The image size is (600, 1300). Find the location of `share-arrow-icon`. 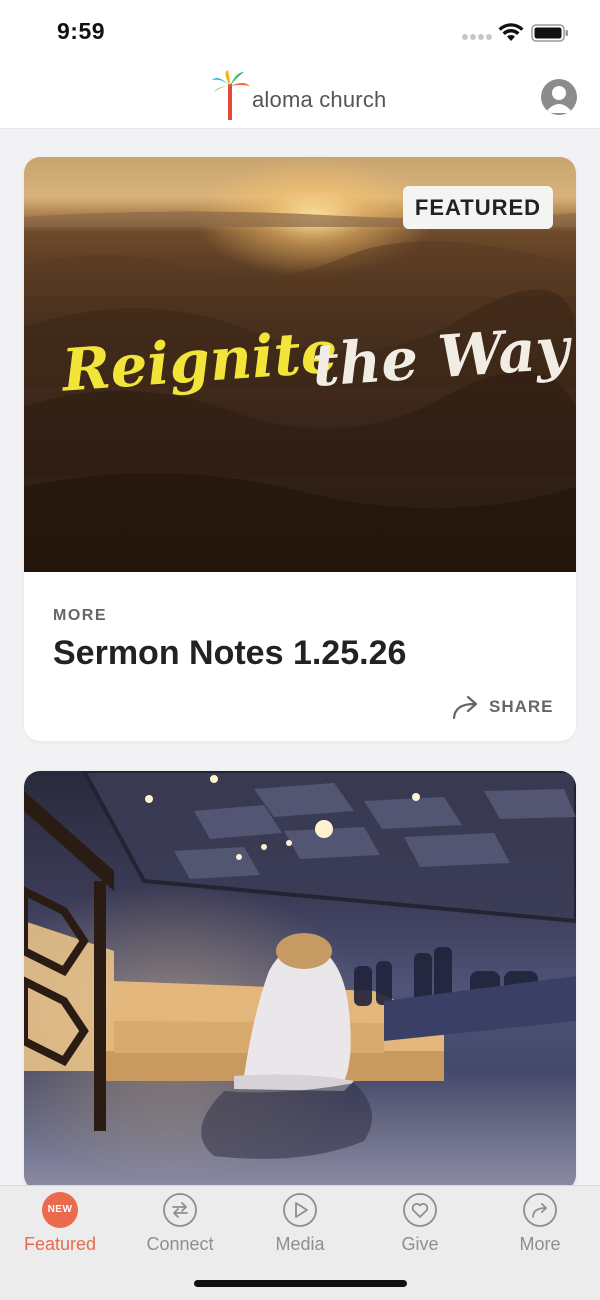

share-arrow-icon is located at coordinates (465, 707).